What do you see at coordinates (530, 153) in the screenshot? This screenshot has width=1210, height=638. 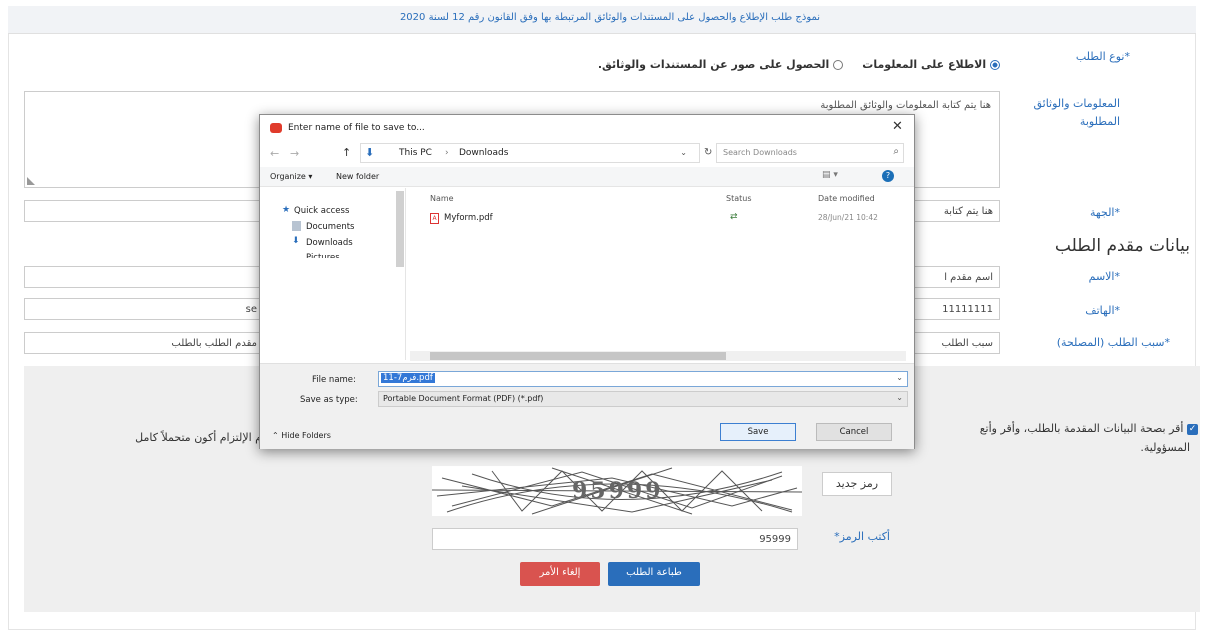 I see `address-bar: ⬇ This PC › Downloads ⌄` at bounding box center [530, 153].